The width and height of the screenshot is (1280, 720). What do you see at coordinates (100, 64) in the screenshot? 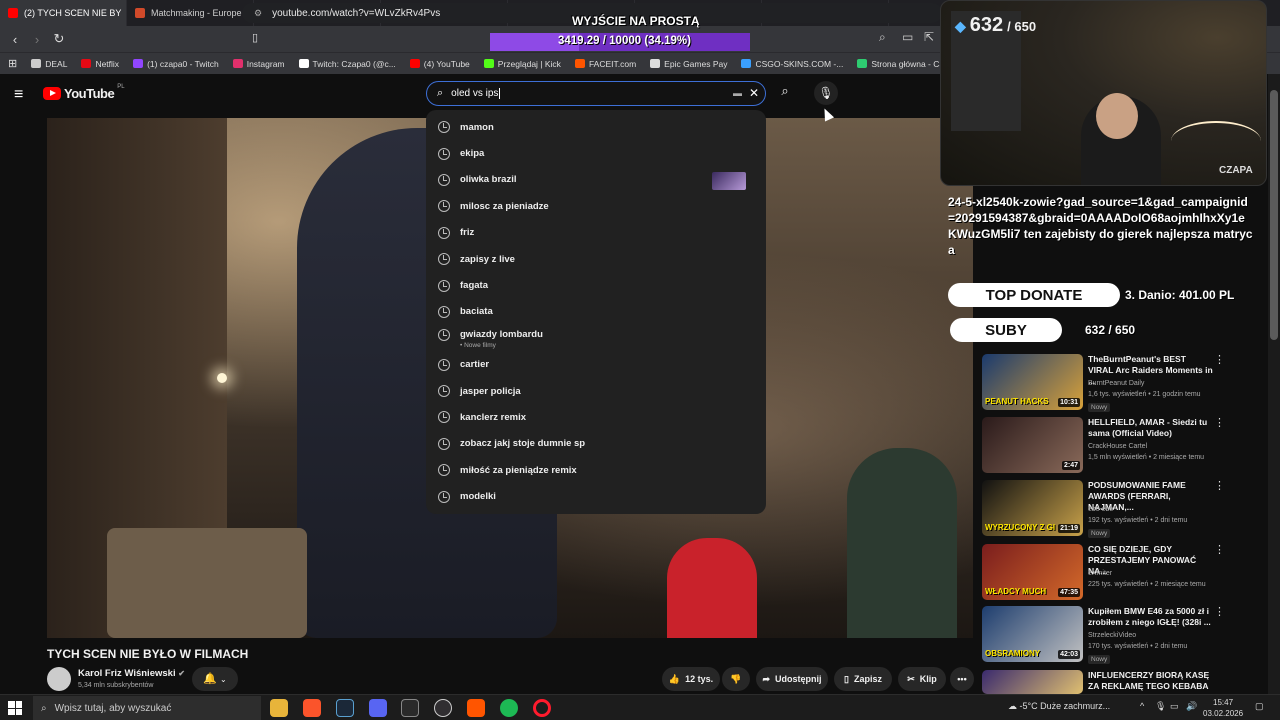
I see `bookmark-item: Netflix` at bounding box center [100, 64].